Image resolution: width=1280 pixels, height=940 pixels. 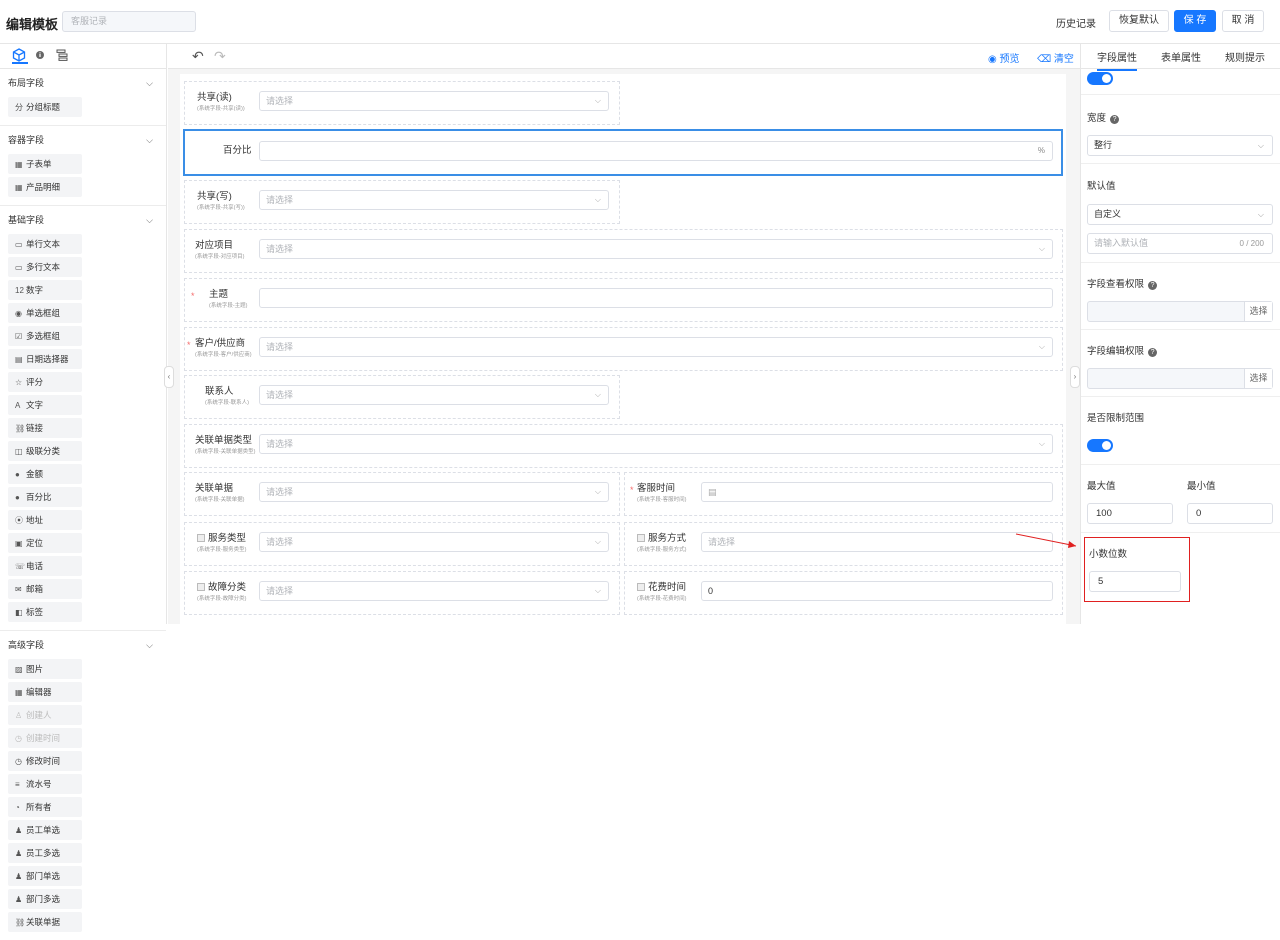 I want to click on palette-item: ◉ 单选框组, so click(x=45, y=313).